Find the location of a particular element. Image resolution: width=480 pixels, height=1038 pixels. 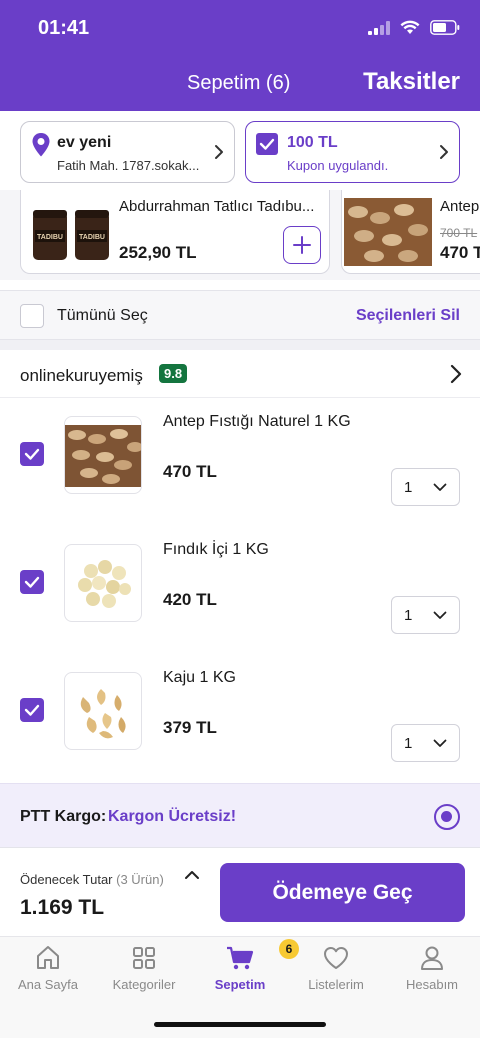

home-icon is located at coordinates (48, 957).